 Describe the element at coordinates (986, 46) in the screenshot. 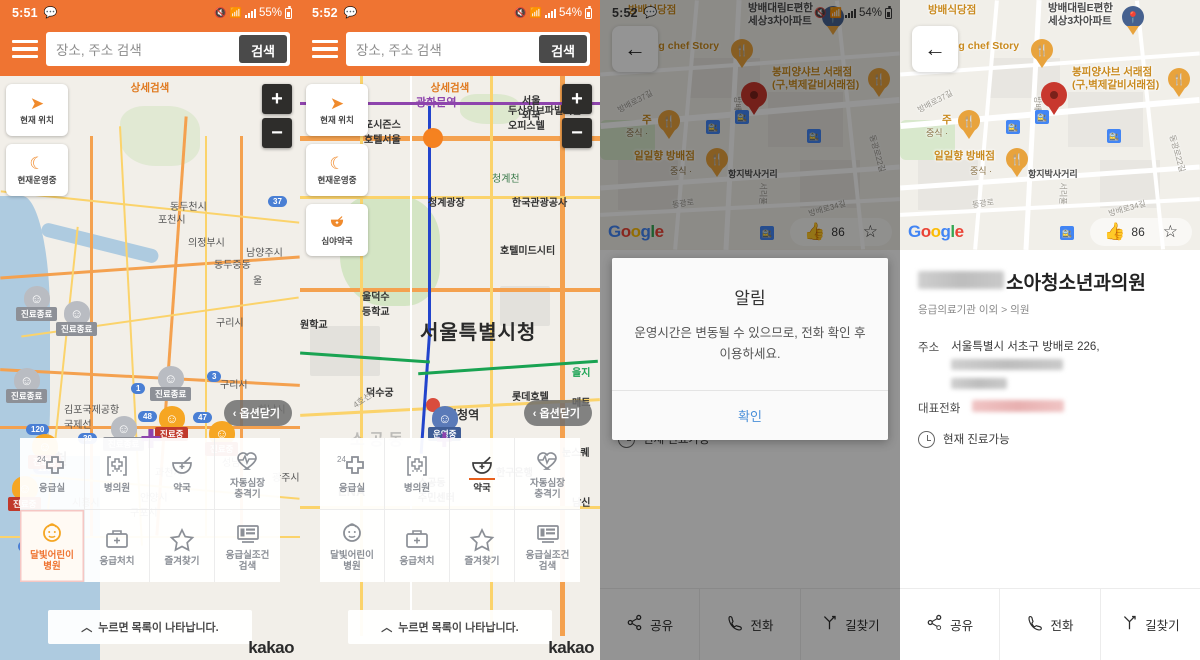

I see `poi-label: ng chef Story` at that location.